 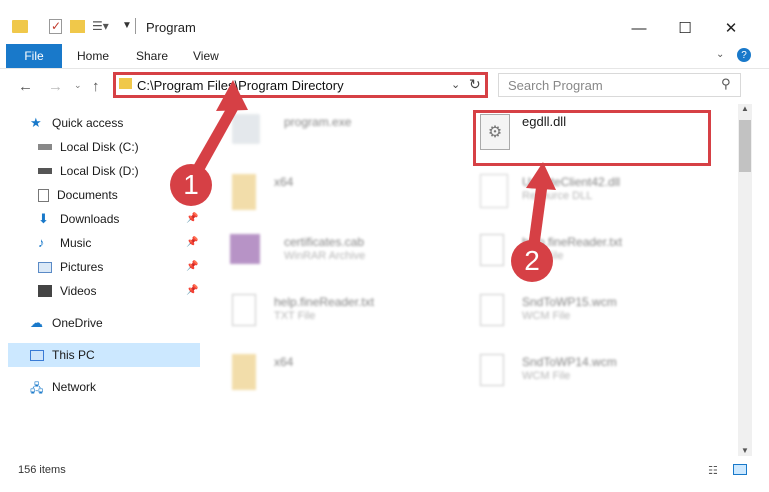 What do you see at coordinates (191, 185) in the screenshot?
I see `step-badge-1: 1` at bounding box center [191, 185].